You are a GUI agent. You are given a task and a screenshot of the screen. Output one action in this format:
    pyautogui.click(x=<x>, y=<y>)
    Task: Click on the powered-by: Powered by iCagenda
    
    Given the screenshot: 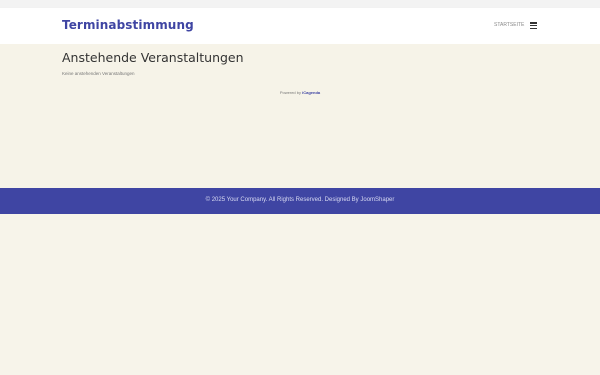 What is the action you would take?
    pyautogui.click(x=300, y=92)
    